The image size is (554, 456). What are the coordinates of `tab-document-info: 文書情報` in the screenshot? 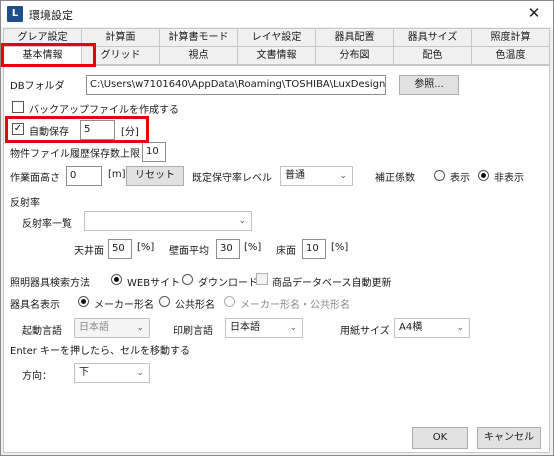 It's located at (277, 55).